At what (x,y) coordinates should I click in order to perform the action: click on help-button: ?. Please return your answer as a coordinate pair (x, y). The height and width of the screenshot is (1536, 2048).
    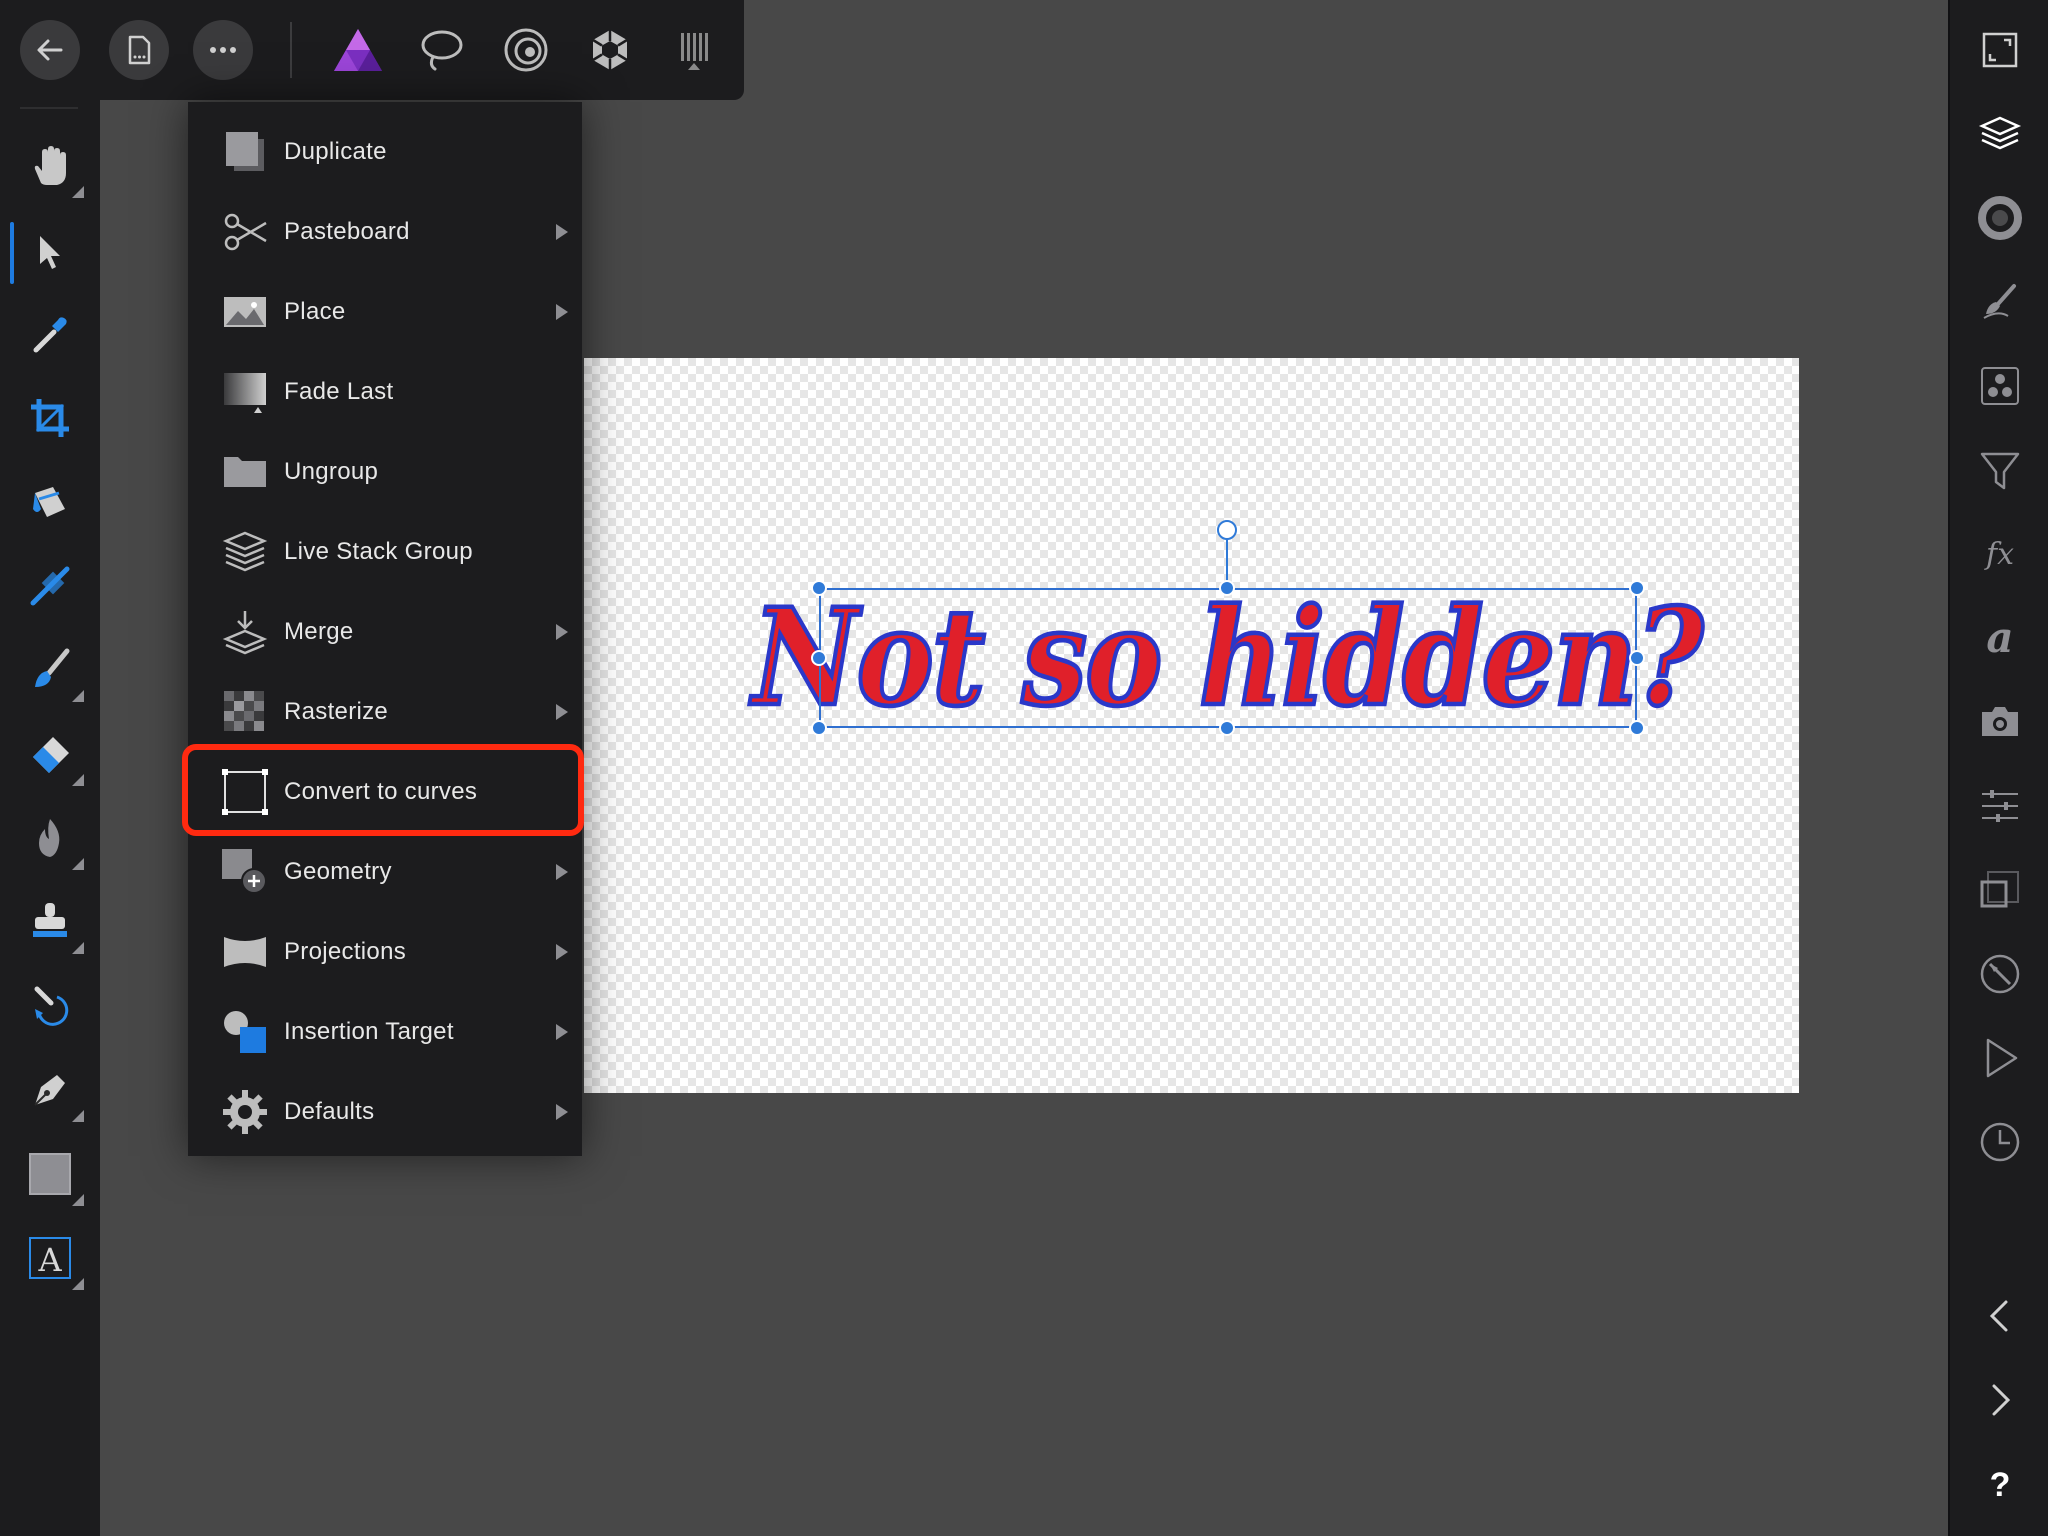
    Looking at the image, I should click on (2000, 1484).